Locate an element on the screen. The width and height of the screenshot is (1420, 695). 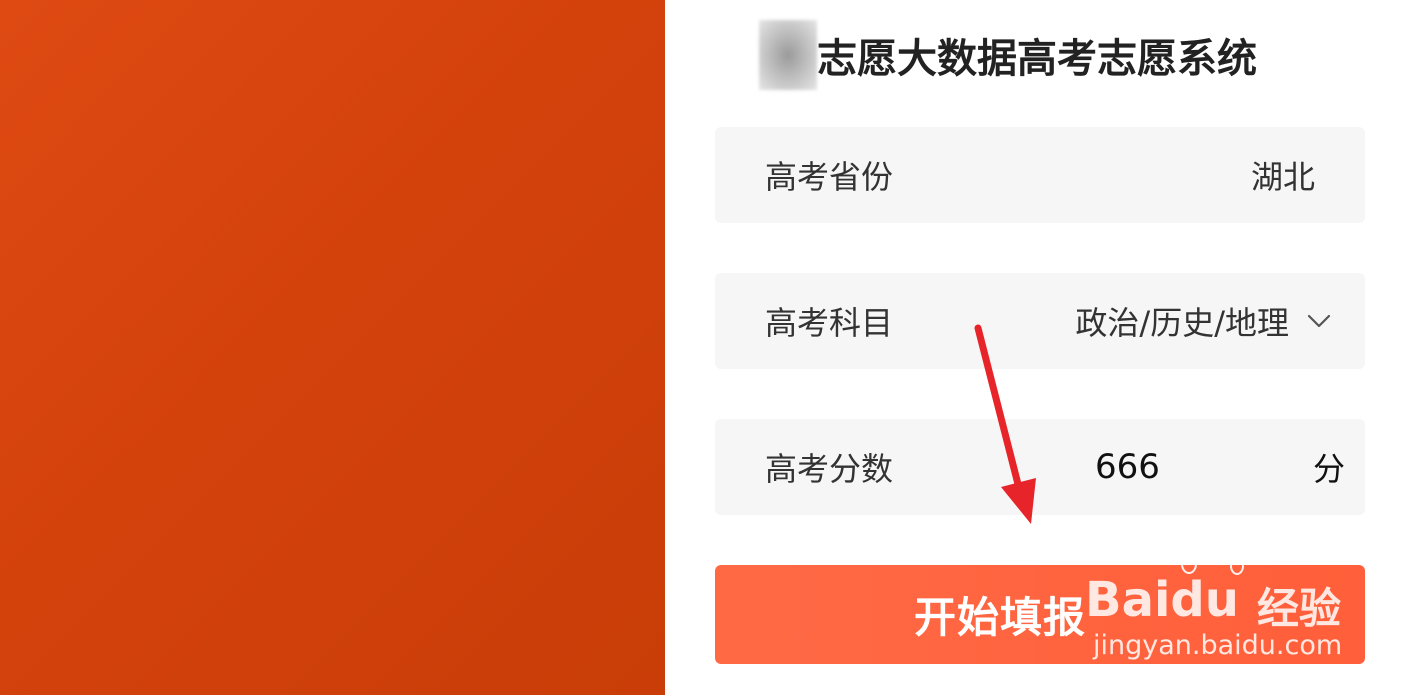
score-unit: 分 is located at coordinates (1328, 469).